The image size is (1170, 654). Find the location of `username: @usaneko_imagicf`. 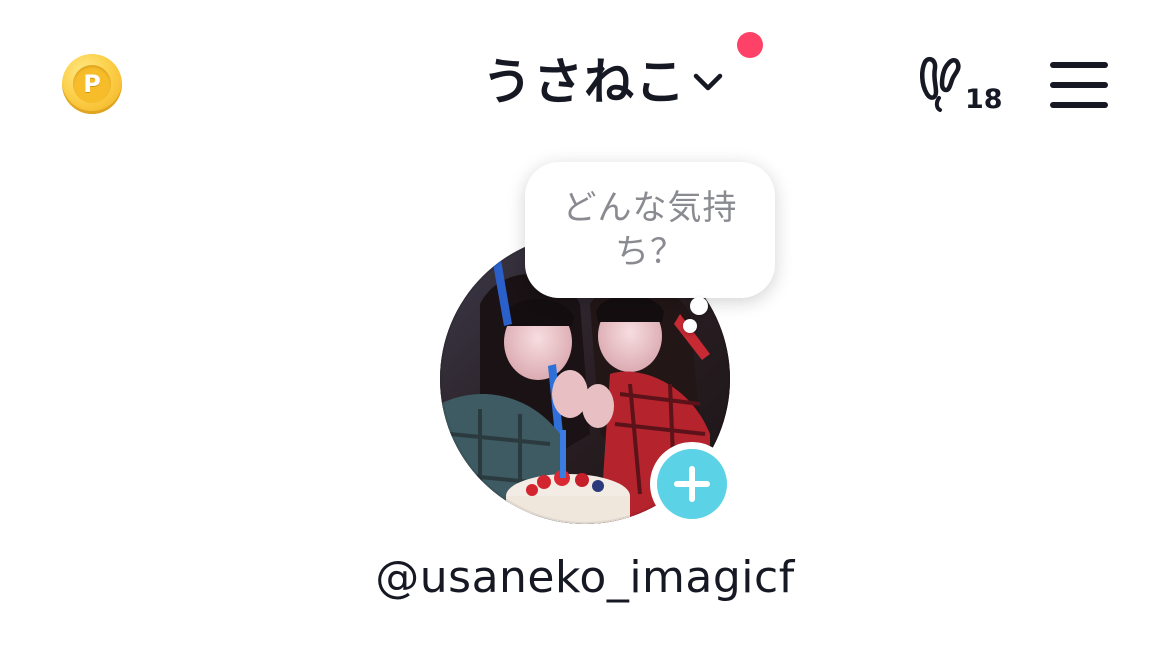

username: @usaneko_imagicf is located at coordinates (585, 577).